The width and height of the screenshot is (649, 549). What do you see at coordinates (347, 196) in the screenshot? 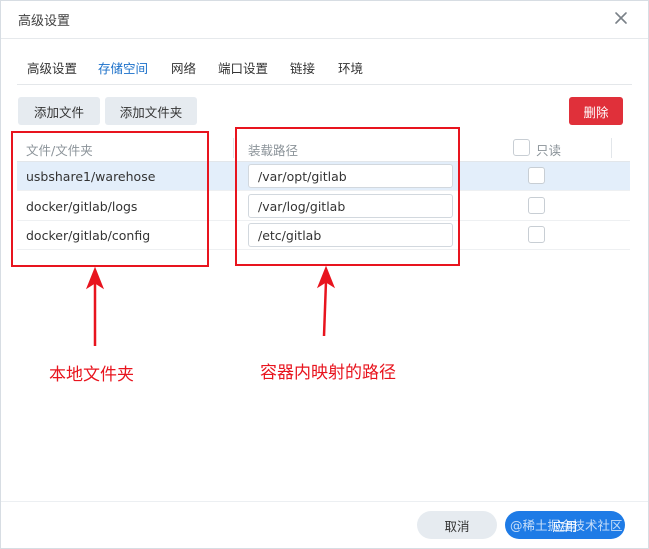
I see `container-path-highlight-box` at bounding box center [347, 196].